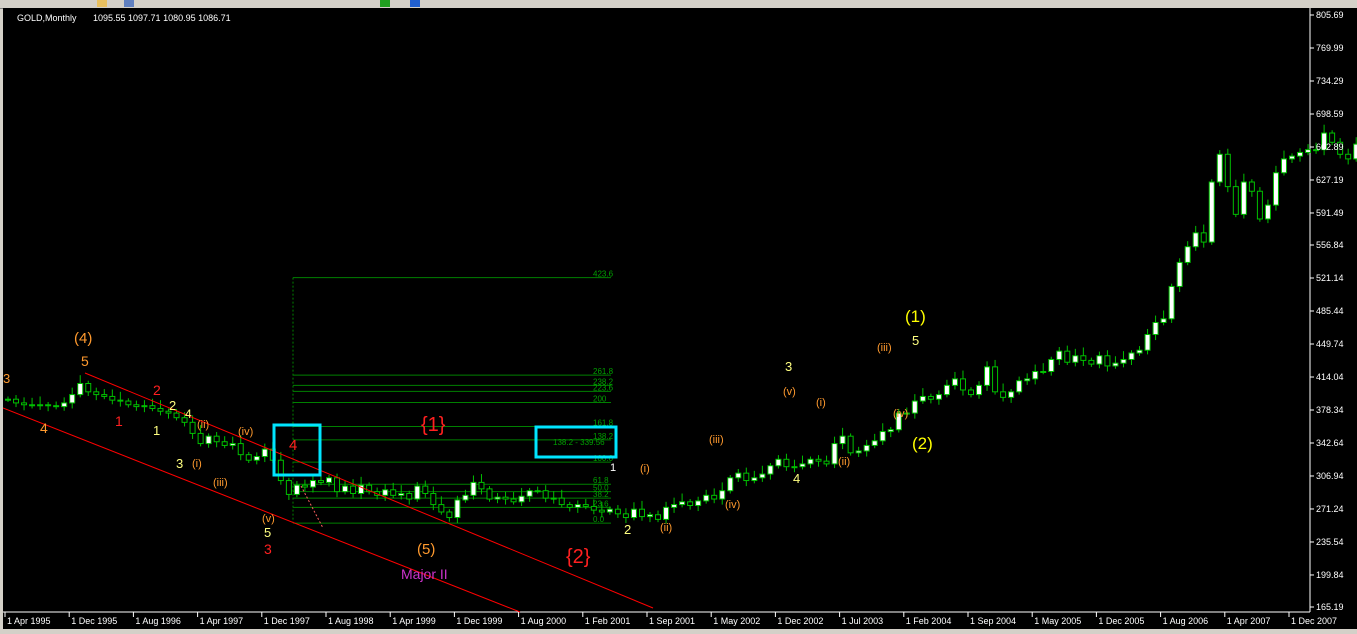 This screenshot has height=634, width=1357. What do you see at coordinates (156, 430) in the screenshot?
I see `wave-label: 1` at bounding box center [156, 430].